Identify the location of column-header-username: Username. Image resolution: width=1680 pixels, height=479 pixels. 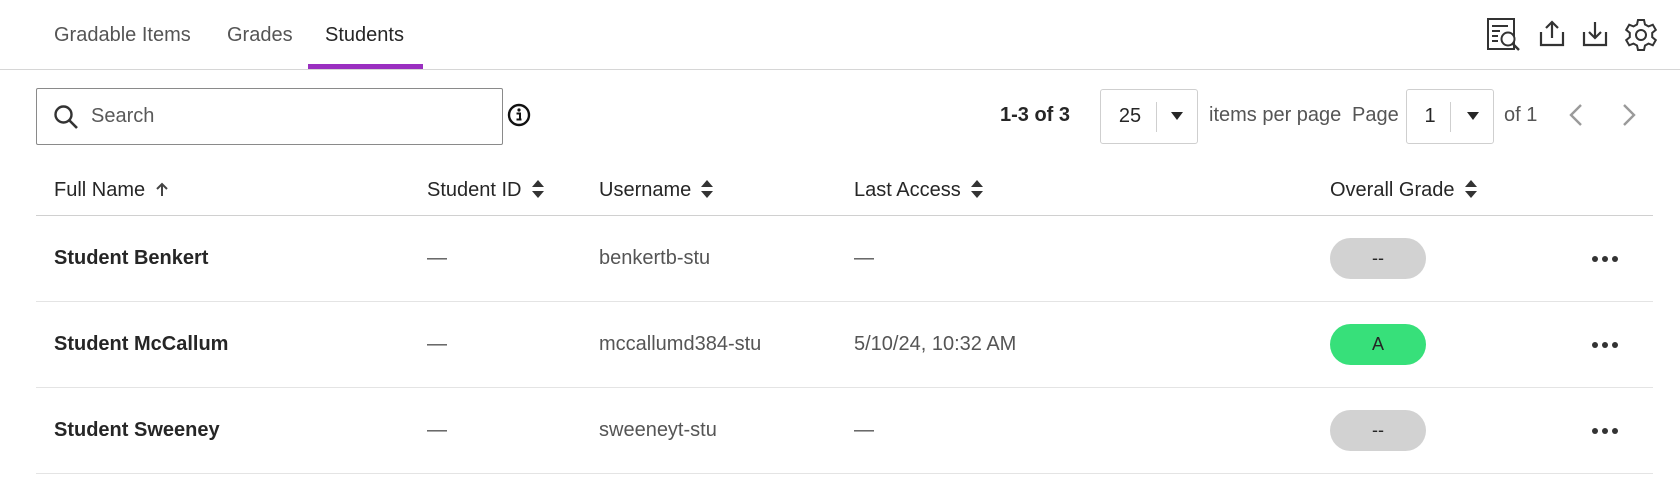
(656, 193).